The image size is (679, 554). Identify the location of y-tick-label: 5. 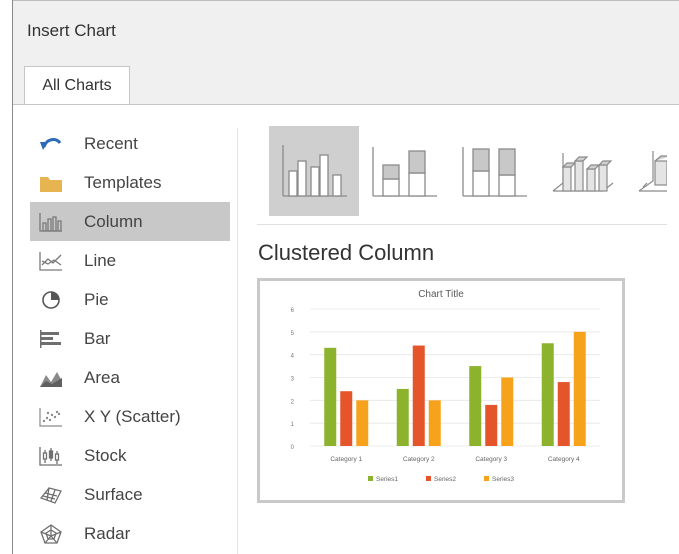
(293, 334).